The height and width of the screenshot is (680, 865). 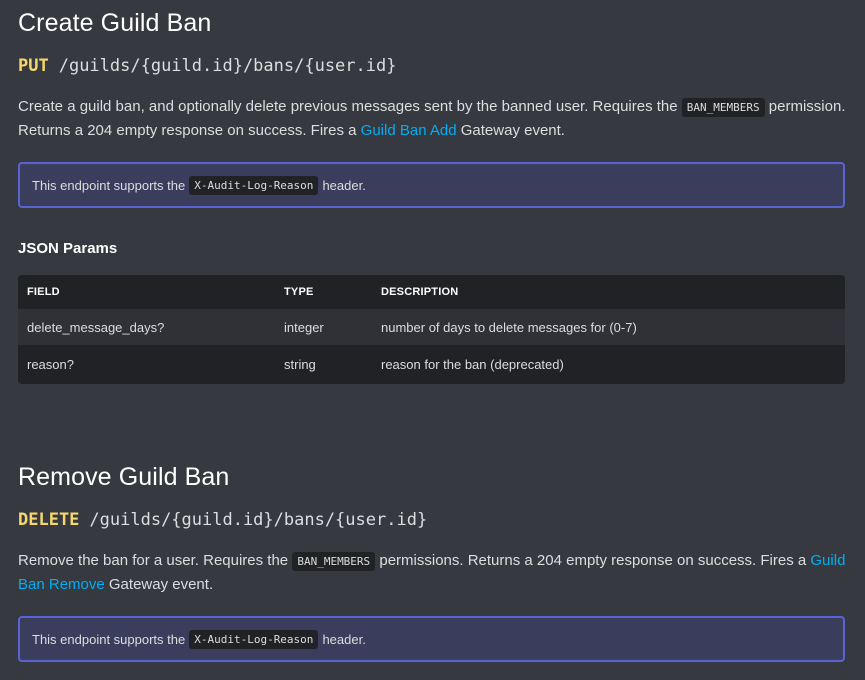 What do you see at coordinates (420, 292) in the screenshot?
I see `column-header-description: DESCRIPTION` at bounding box center [420, 292].